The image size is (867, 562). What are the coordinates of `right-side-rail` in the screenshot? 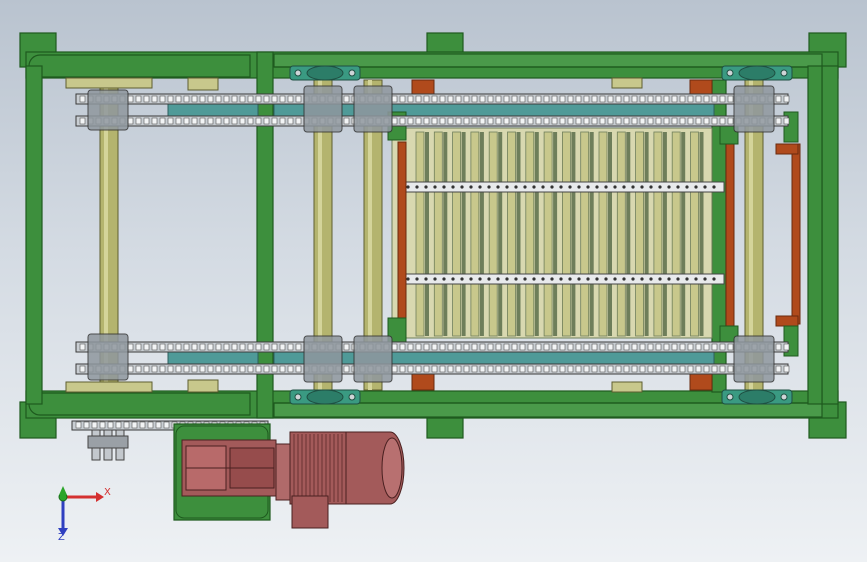 It's located at (830, 235).